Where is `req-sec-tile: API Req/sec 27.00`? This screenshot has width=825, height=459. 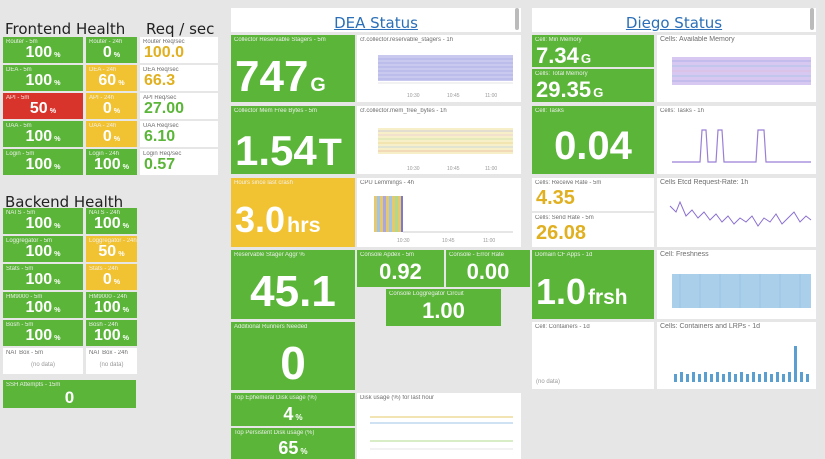 req-sec-tile: API Req/sec 27.00 is located at coordinates (179, 106).